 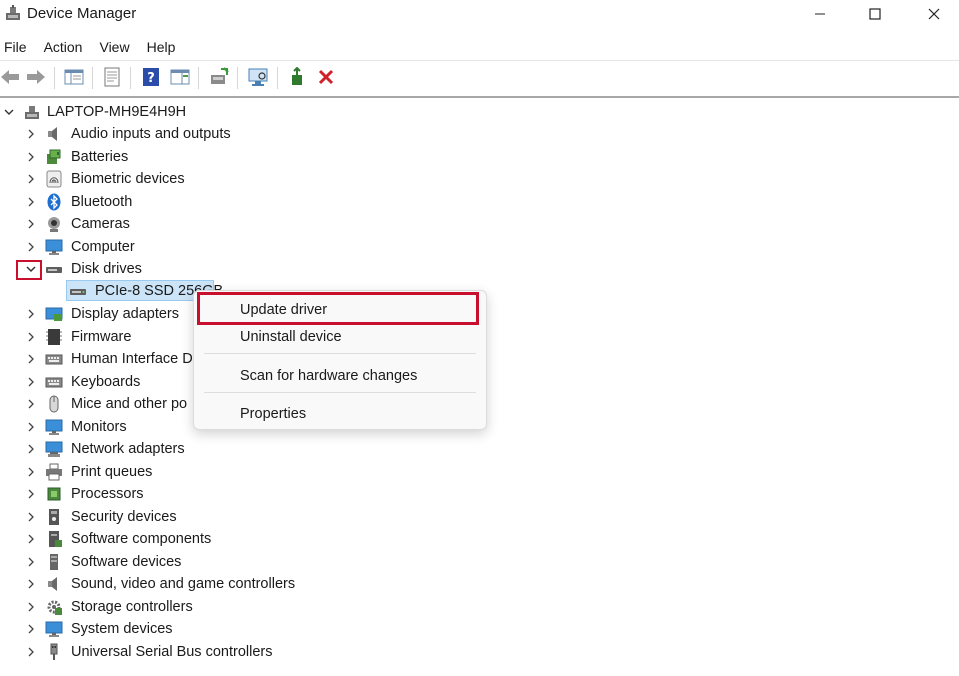 I want to click on tree-category-disk-drives: Disk drives, so click(x=200, y=269).